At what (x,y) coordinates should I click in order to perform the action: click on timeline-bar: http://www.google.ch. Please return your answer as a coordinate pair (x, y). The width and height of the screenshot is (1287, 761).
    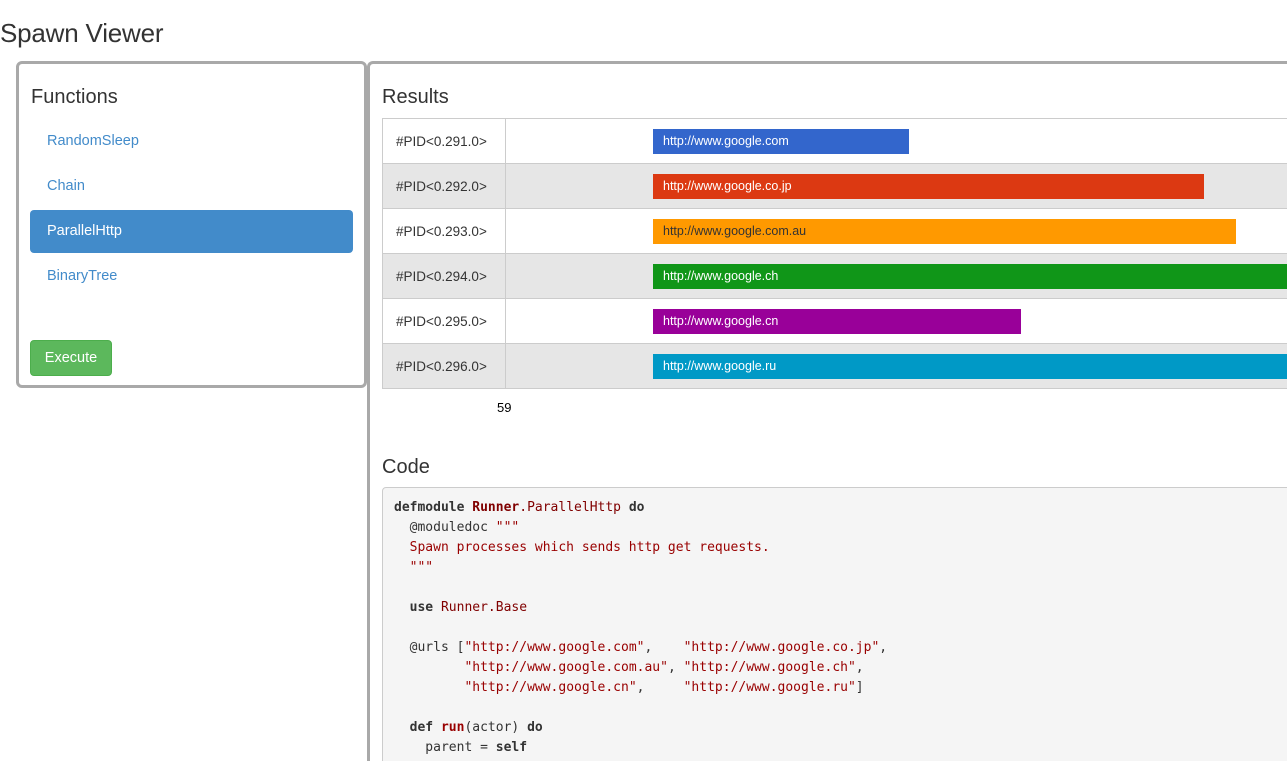
    Looking at the image, I should click on (970, 276).